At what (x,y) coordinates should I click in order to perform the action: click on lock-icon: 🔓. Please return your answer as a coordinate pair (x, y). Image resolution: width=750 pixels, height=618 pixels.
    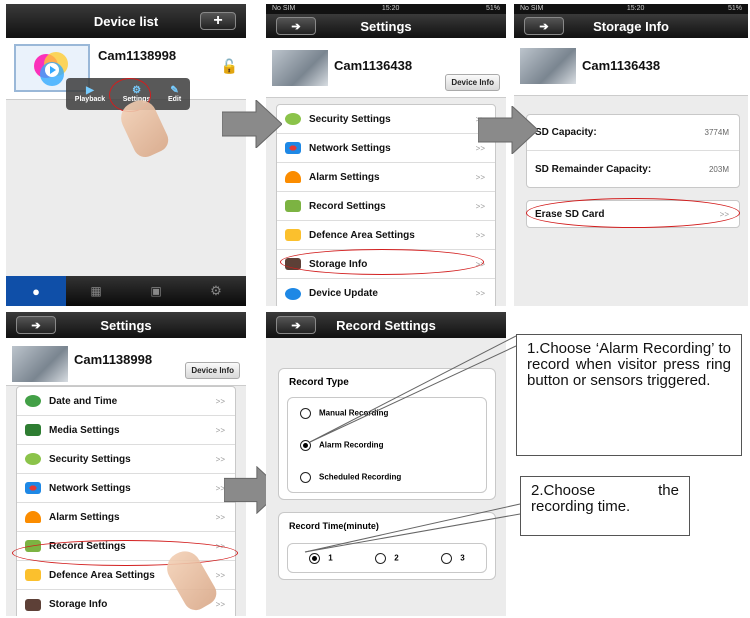
    Looking at the image, I should click on (229, 66).